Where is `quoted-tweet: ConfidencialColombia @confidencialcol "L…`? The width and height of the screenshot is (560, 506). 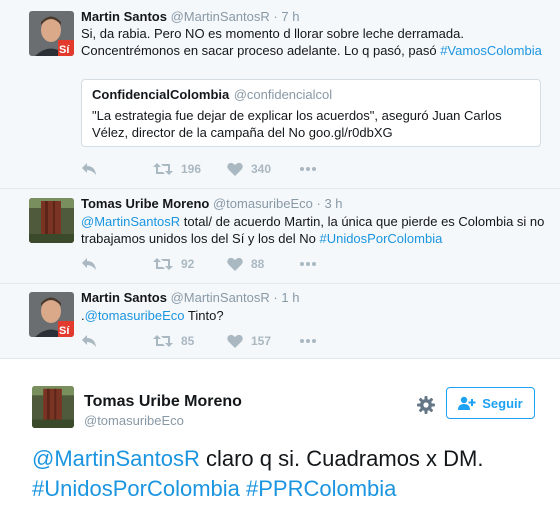 quoted-tweet: ConfidencialColombia @confidencialcol "L… is located at coordinates (311, 113).